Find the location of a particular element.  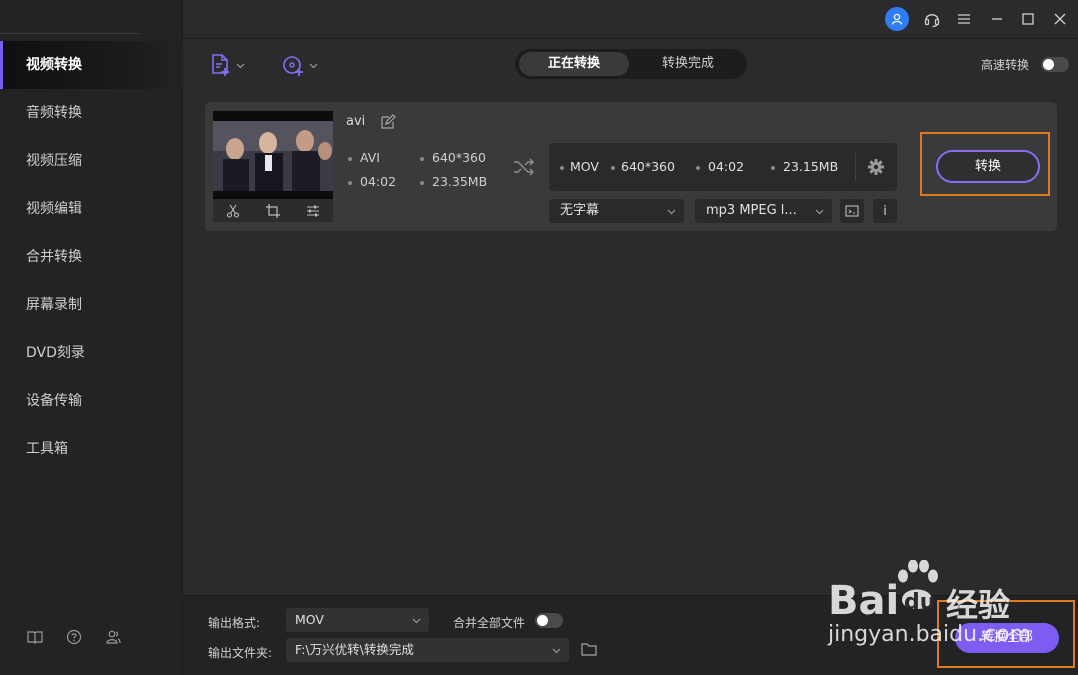

user-group-icon is located at coordinates (113, 637).